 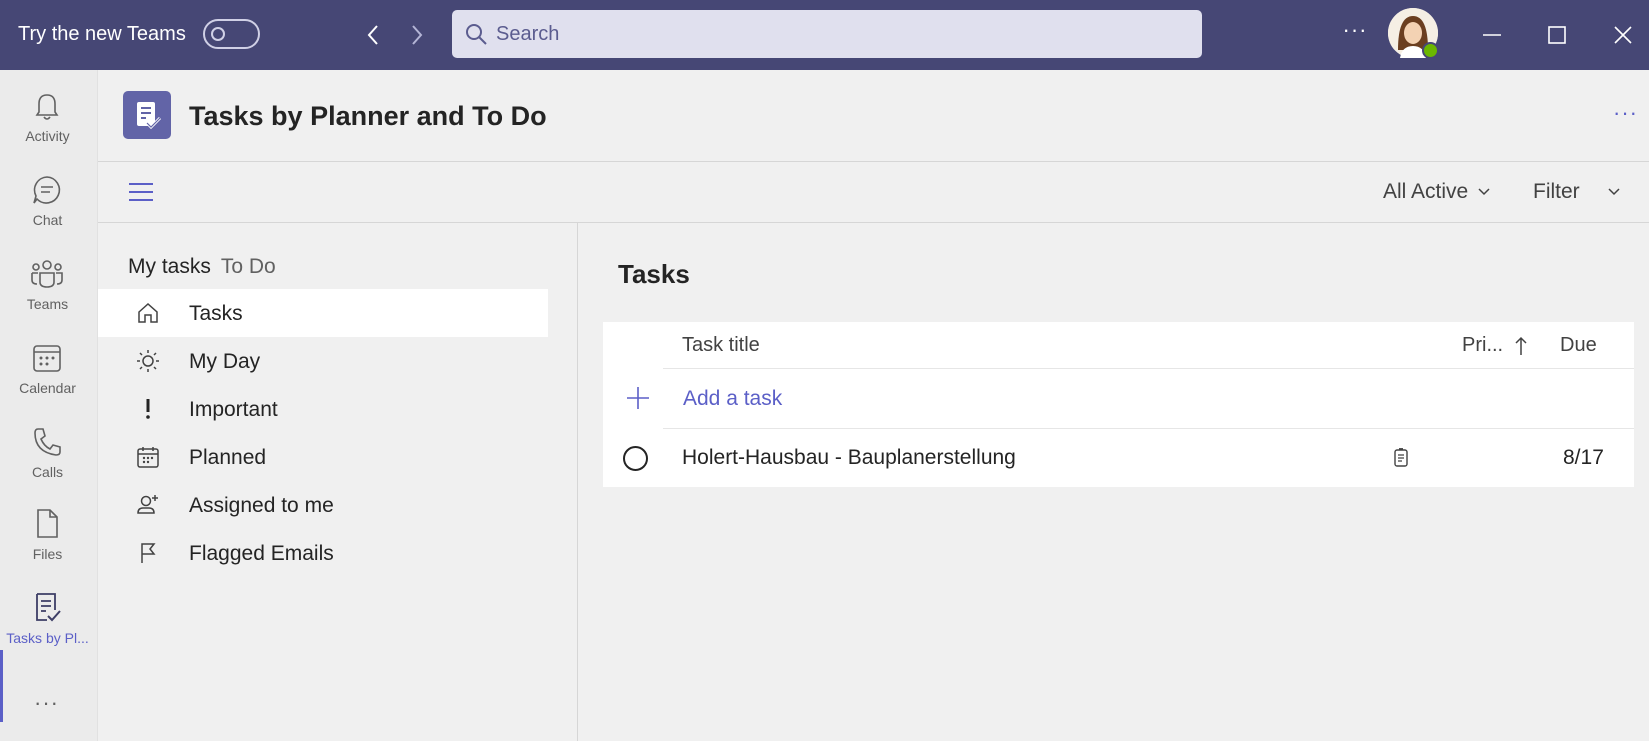 I want to click on close-icon, so click(x=1623, y=35).